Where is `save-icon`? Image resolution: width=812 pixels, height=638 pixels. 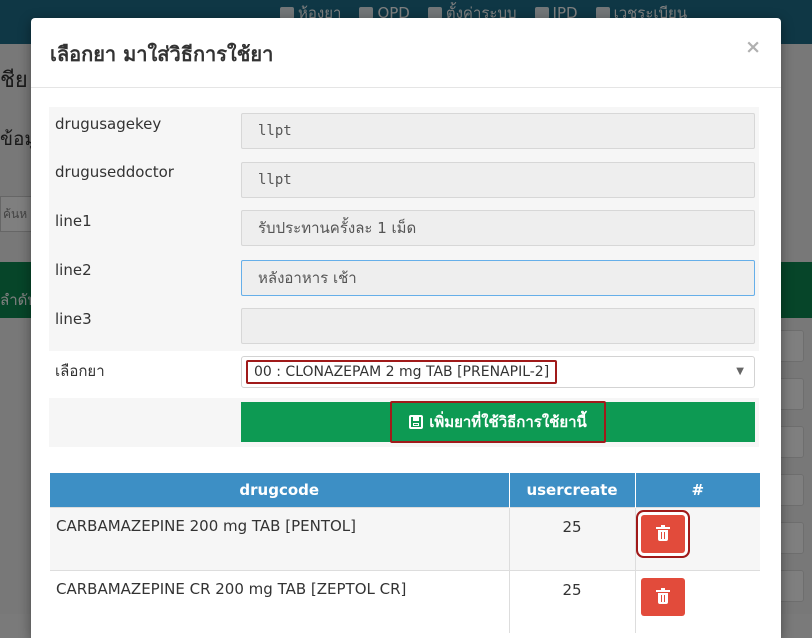 save-icon is located at coordinates (416, 422).